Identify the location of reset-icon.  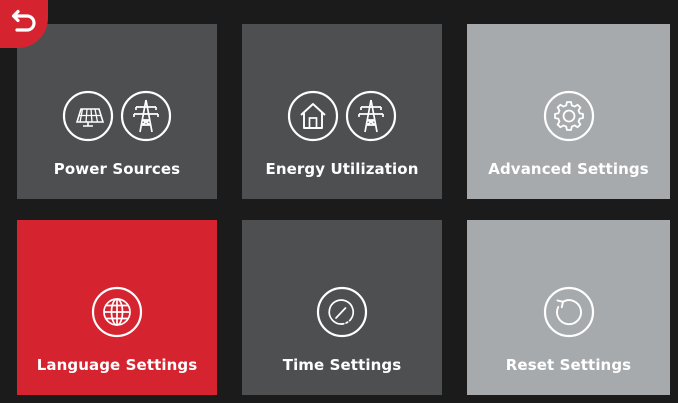
(568, 312).